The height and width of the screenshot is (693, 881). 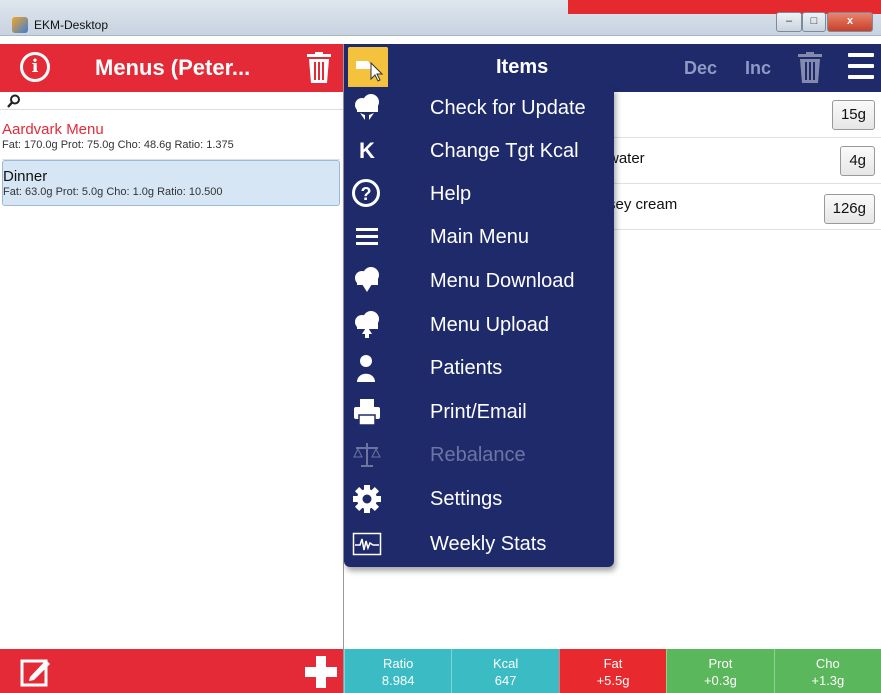 What do you see at coordinates (36, 672) in the screenshot?
I see `edit-icon` at bounding box center [36, 672].